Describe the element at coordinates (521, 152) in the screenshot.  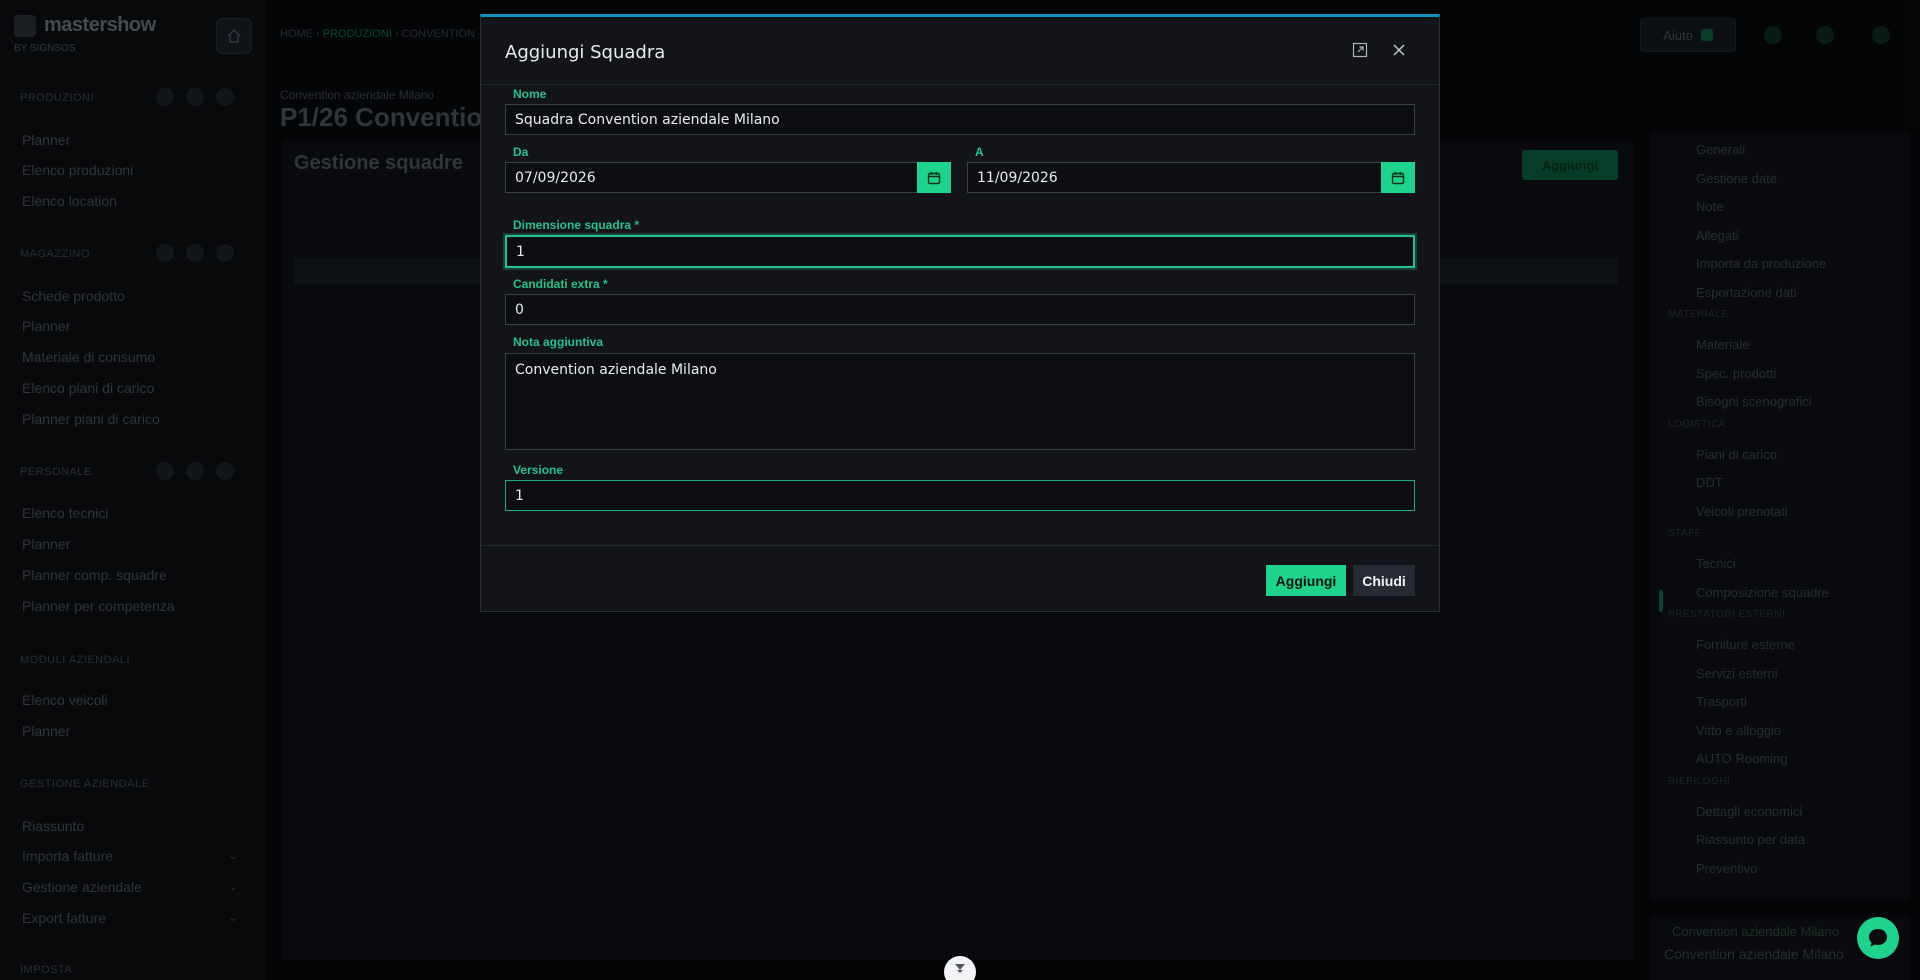
I see `da-label: Da` at that location.